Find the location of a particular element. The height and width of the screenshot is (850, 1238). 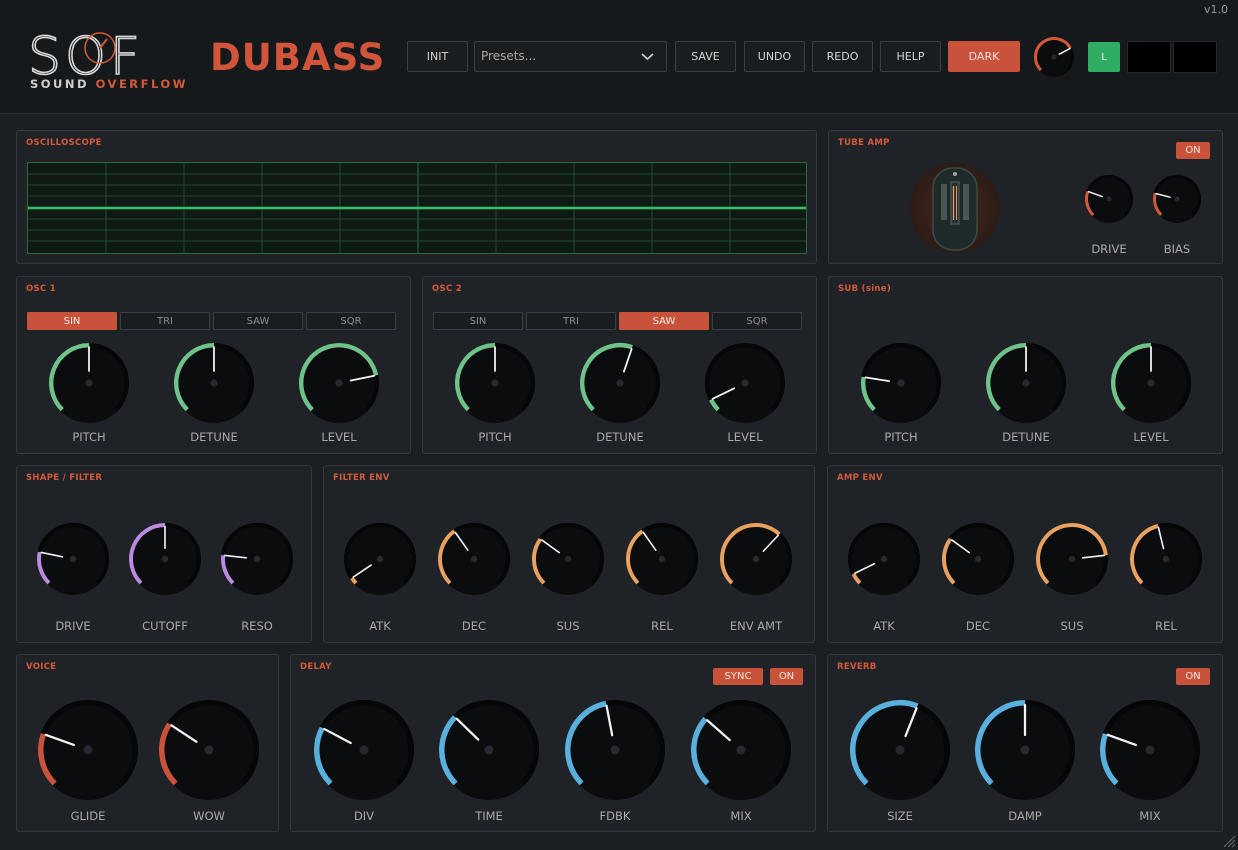

voice-panel: VOICE GLIDE WOW is located at coordinates (147, 743).